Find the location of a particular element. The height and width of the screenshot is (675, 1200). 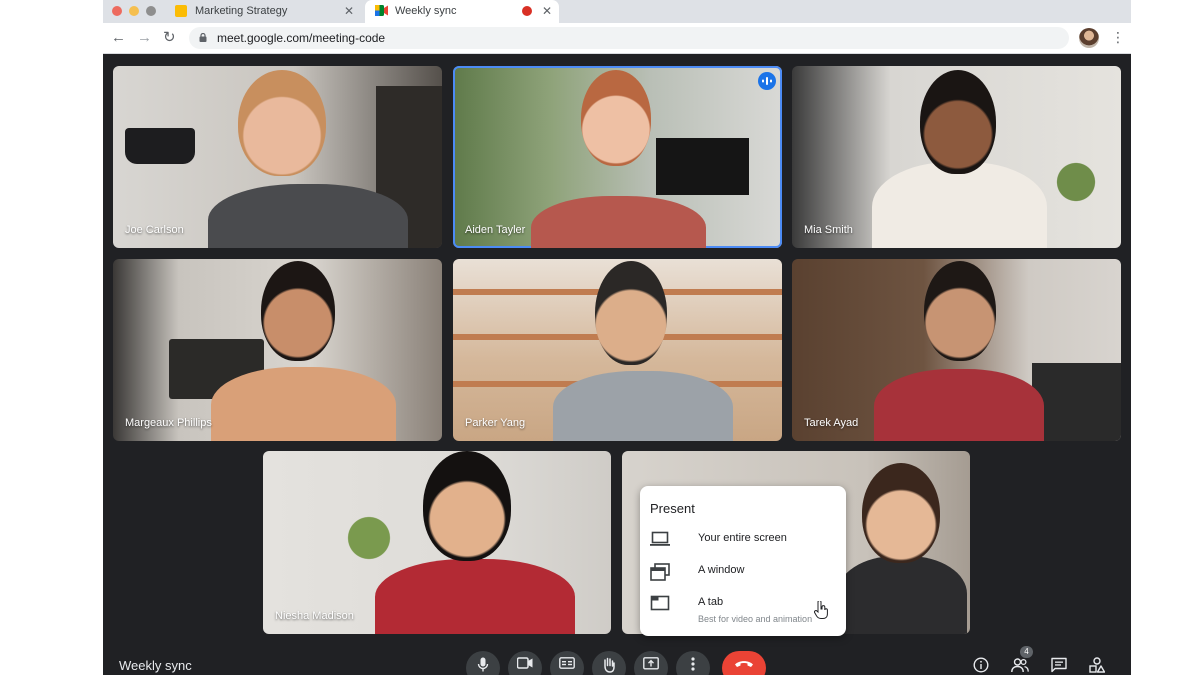

tab-icon is located at coordinates (660, 603).